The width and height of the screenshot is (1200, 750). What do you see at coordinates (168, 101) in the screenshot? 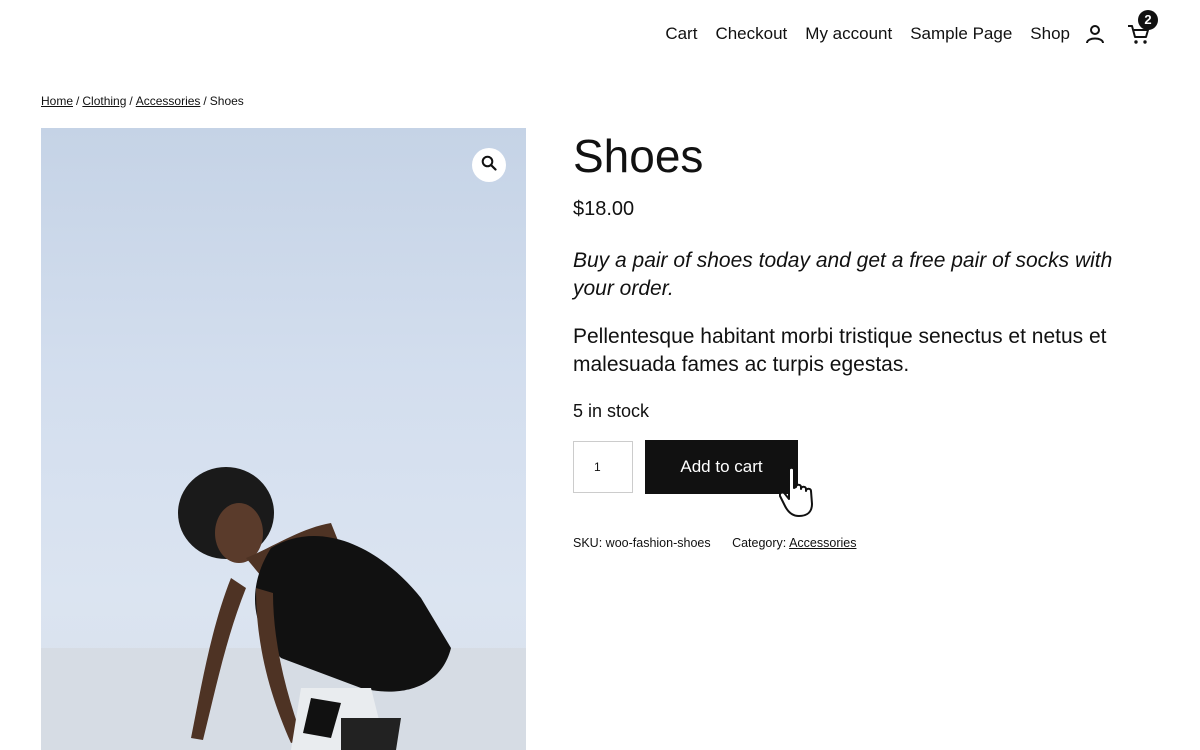
I see `breadcrumb-accessories: Accessories` at bounding box center [168, 101].